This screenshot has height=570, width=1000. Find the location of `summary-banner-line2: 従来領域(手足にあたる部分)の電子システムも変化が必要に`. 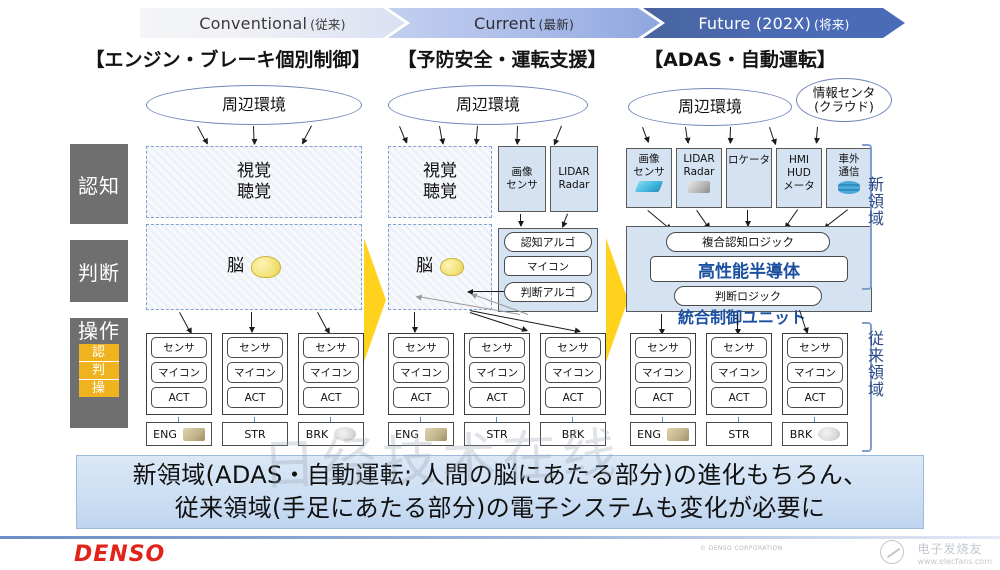

summary-banner-line2: 従来領域(手足にあたる部分)の電子システムも変化が必要に is located at coordinates (500, 508).